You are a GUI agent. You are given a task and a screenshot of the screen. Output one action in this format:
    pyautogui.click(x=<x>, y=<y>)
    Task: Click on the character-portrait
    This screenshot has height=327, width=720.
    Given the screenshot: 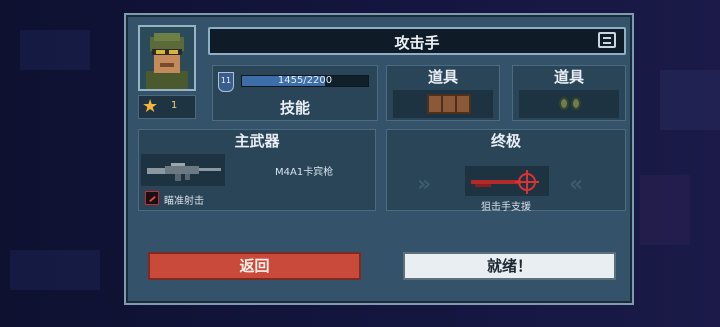 What is the action you would take?
    pyautogui.click(x=167, y=58)
    